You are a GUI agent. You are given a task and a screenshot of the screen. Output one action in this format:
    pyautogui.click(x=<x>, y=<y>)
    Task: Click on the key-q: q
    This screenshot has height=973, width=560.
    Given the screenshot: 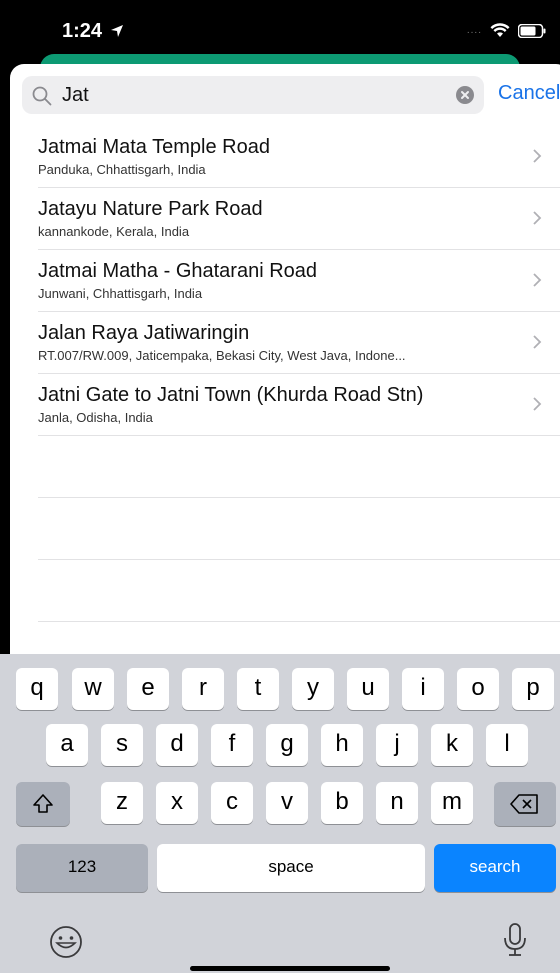 What is the action you would take?
    pyautogui.click(x=37, y=689)
    